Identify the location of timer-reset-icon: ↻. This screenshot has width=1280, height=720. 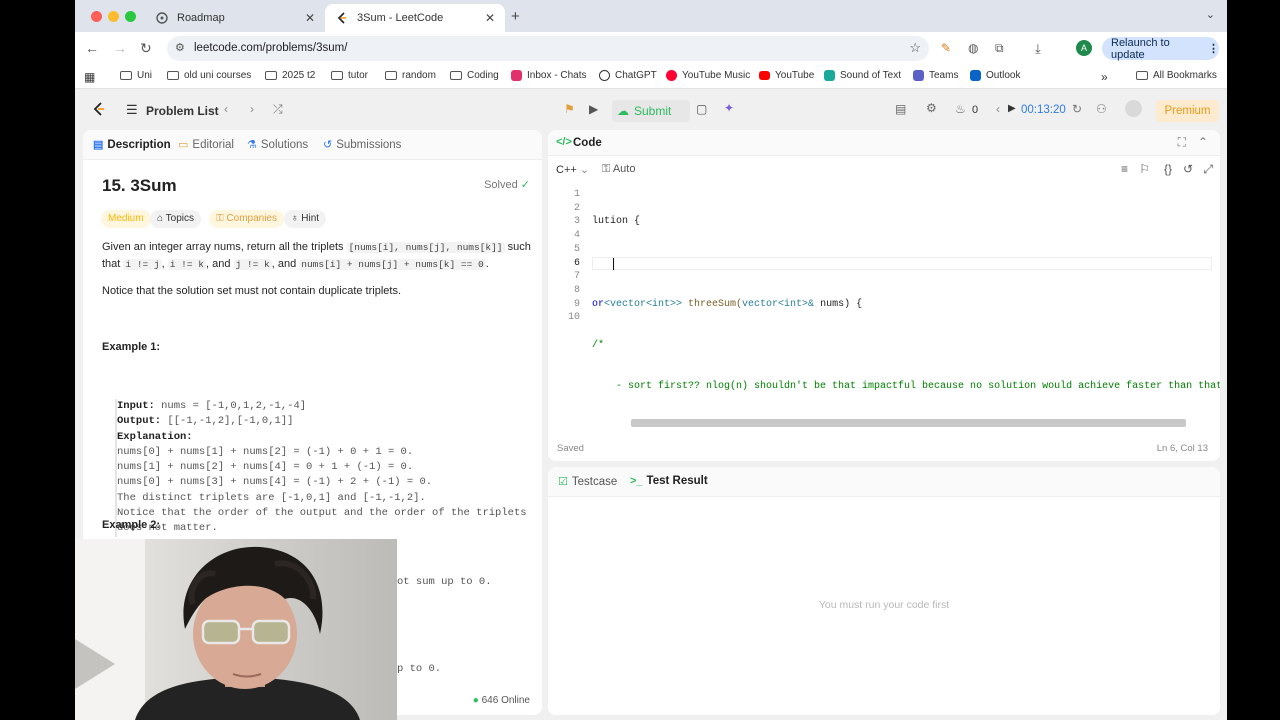
(1077, 109).